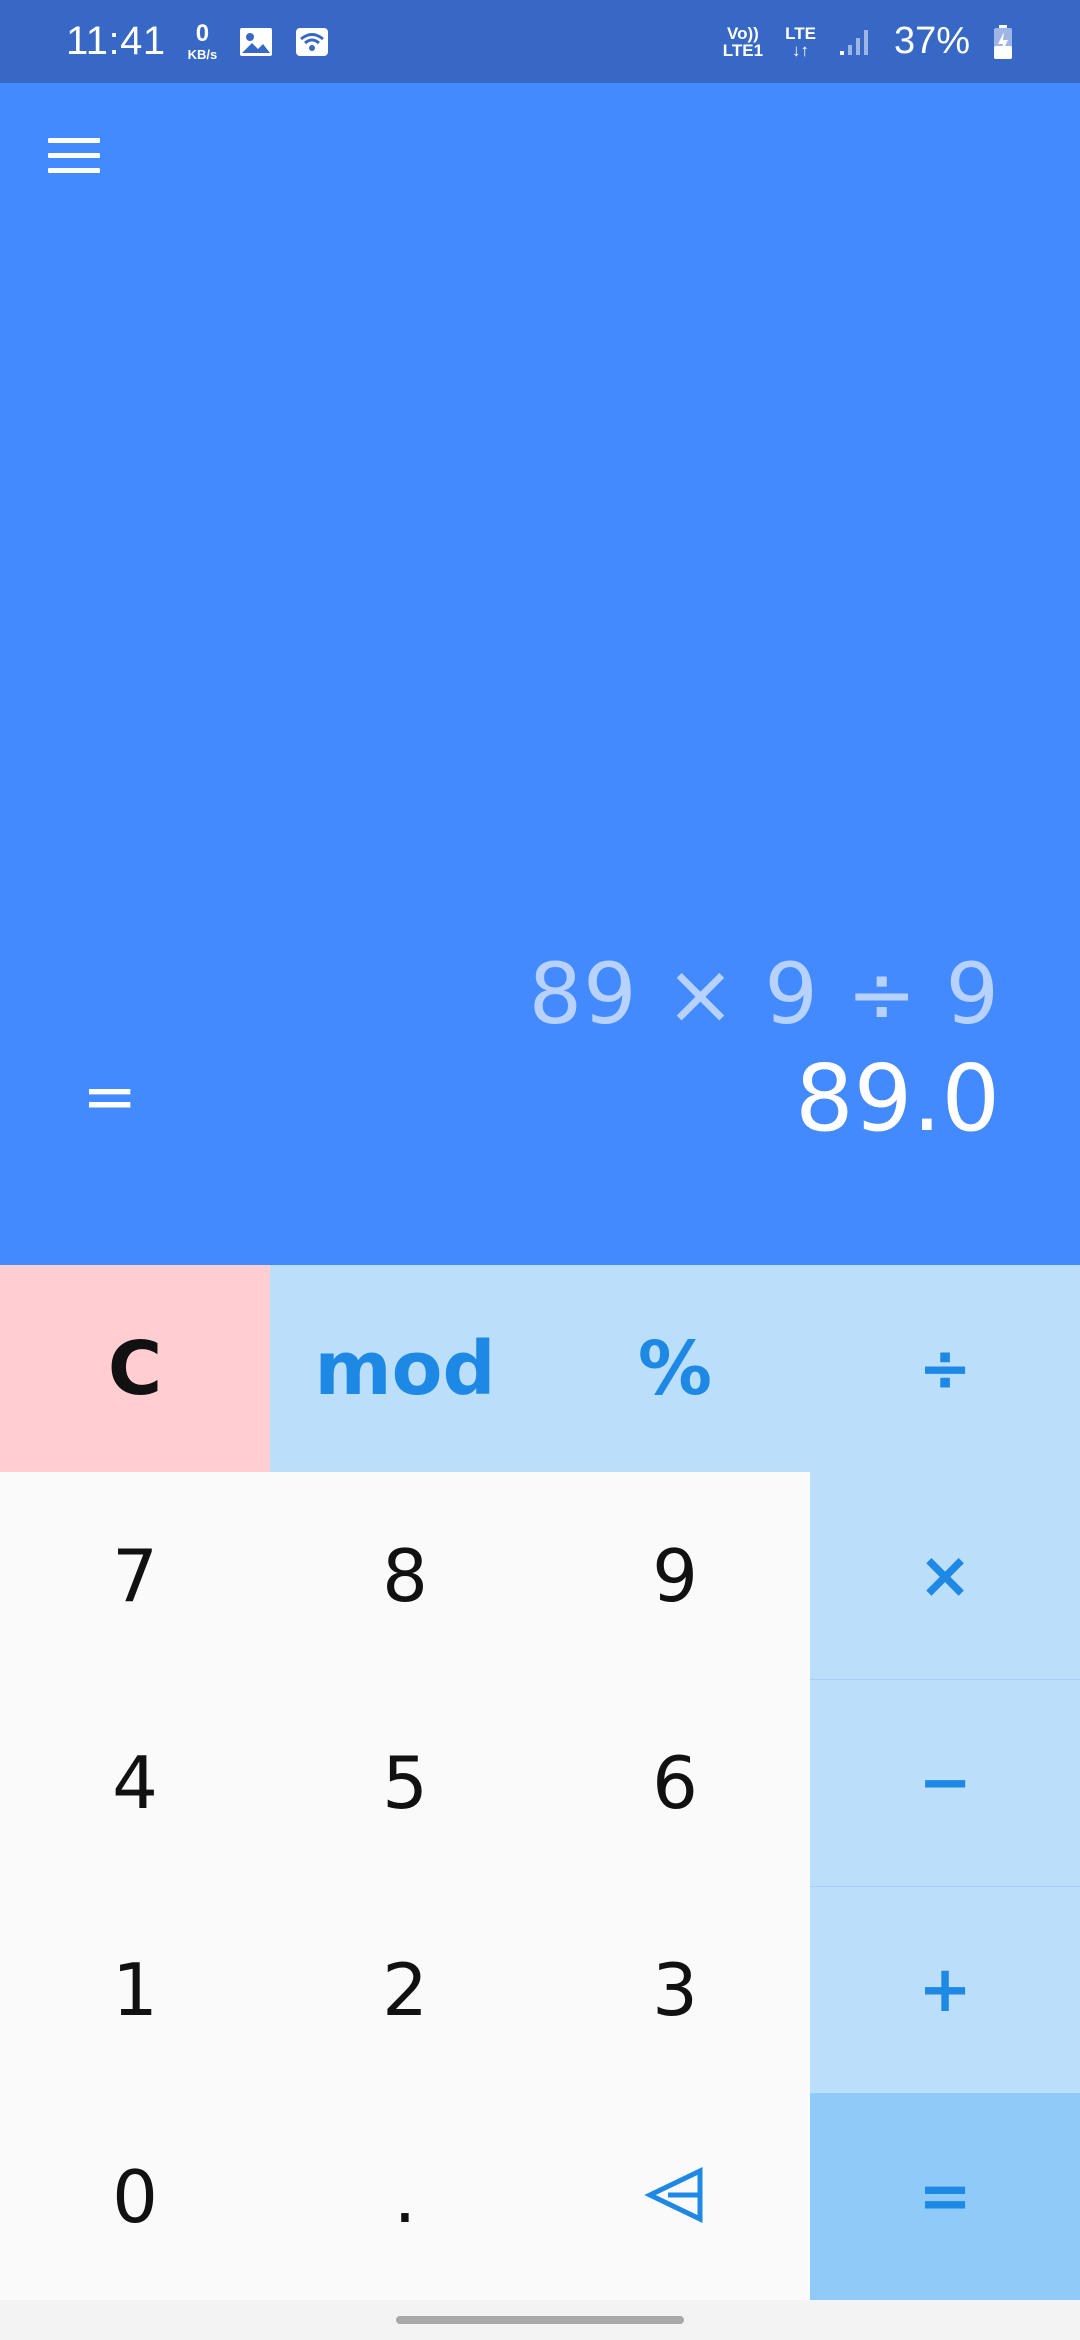  What do you see at coordinates (256, 42) in the screenshot?
I see `gallery-icon` at bounding box center [256, 42].